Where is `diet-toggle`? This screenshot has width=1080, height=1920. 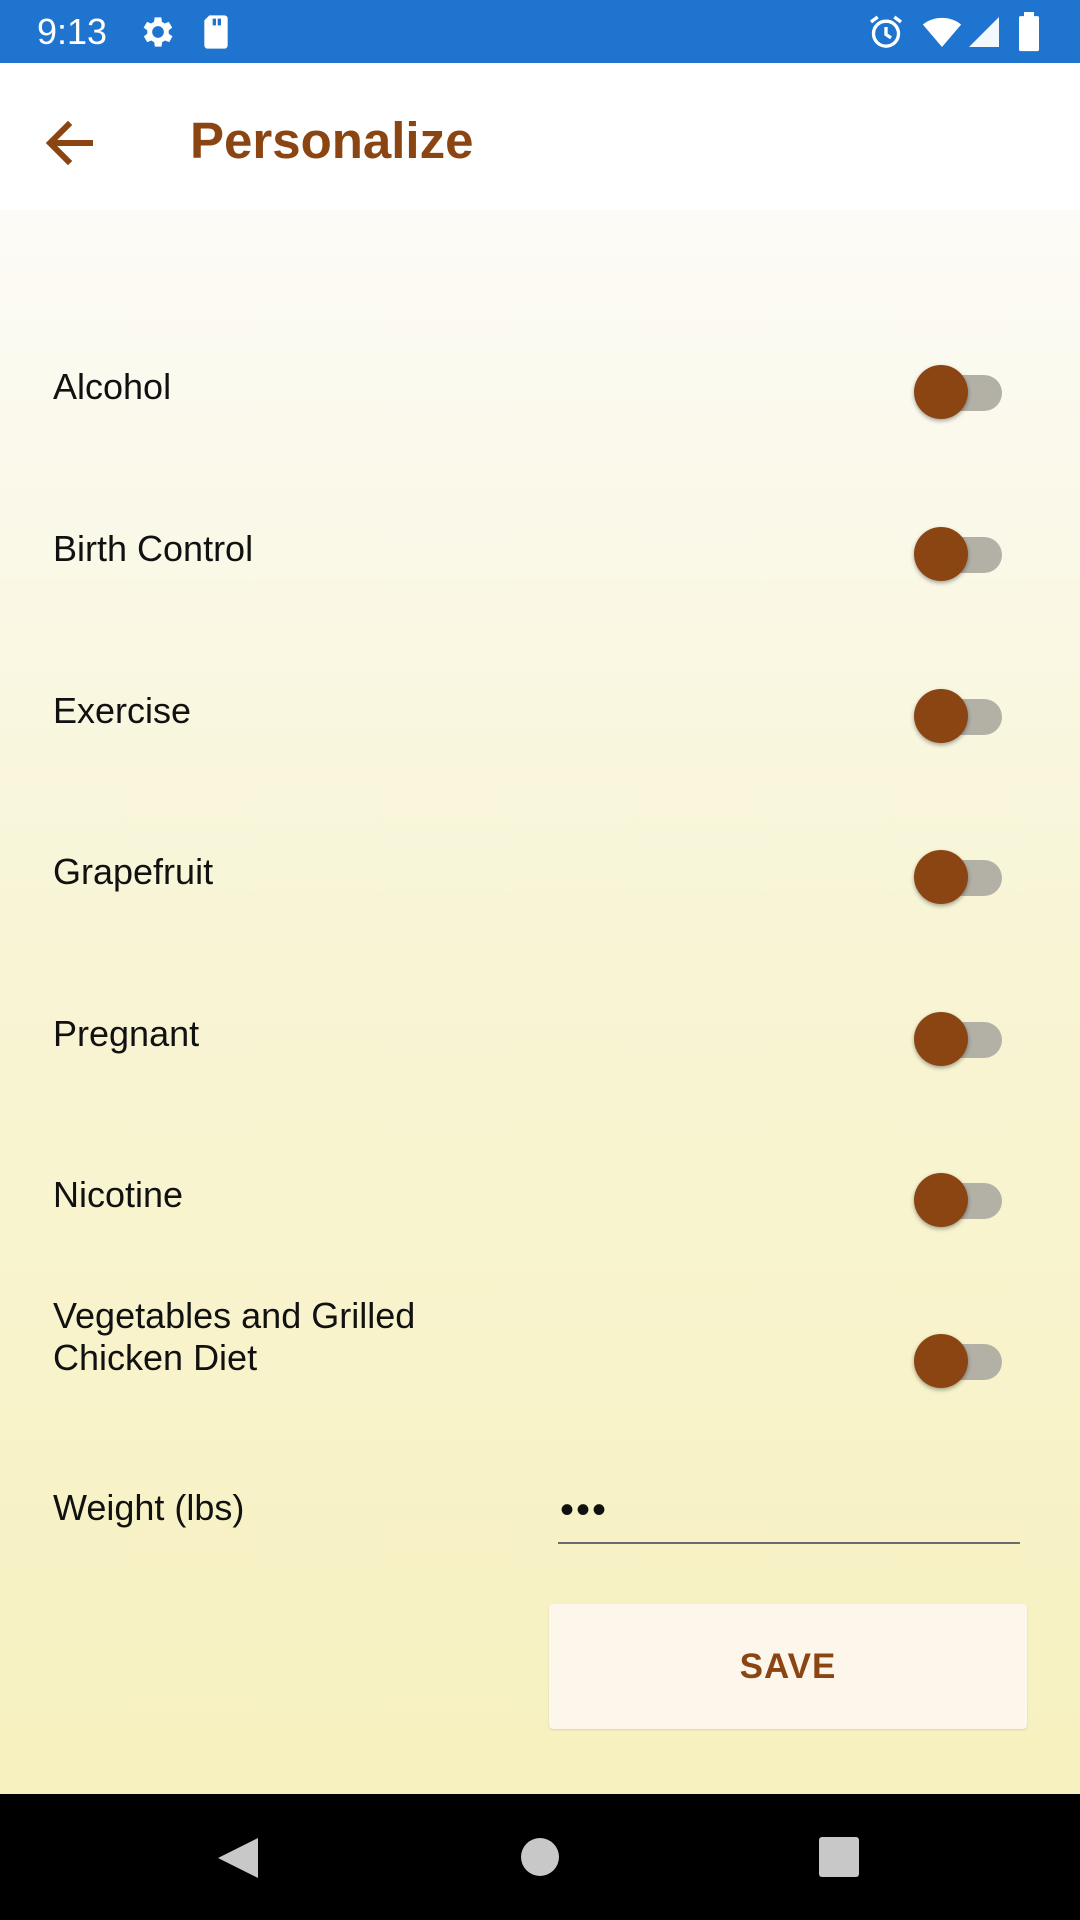 diet-toggle is located at coordinates (958, 1359).